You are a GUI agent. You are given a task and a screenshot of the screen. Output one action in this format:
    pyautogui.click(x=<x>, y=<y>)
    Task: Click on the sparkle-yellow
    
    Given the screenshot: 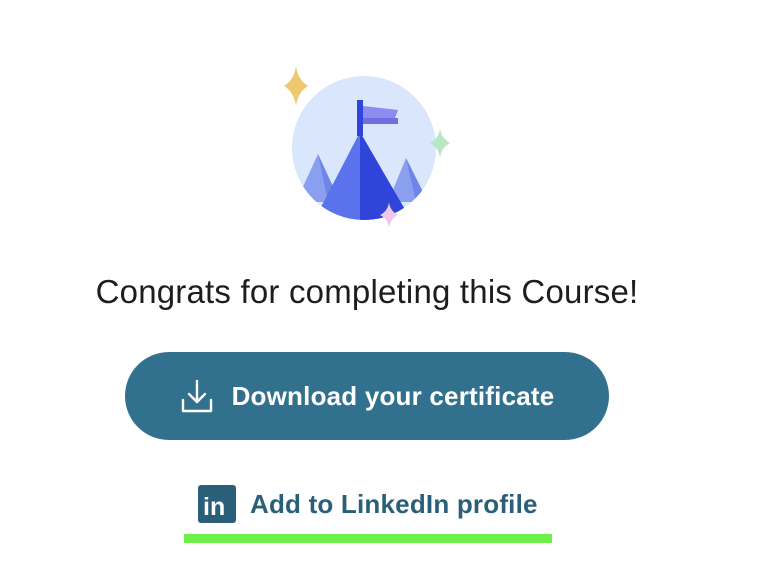 What is the action you would take?
    pyautogui.click(x=296, y=86)
    